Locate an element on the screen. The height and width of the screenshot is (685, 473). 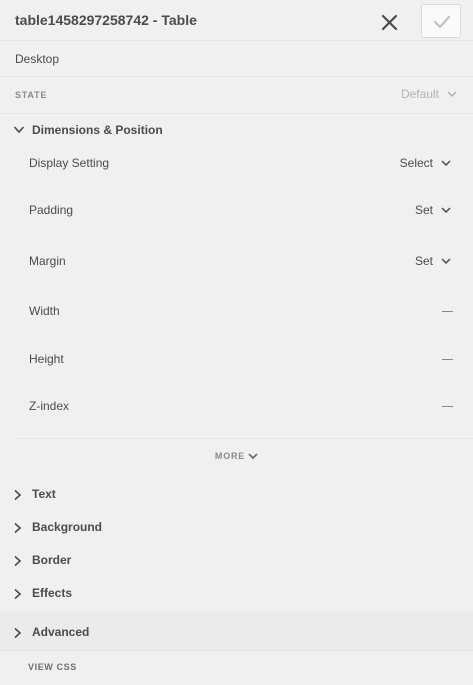
section-advanced: Advanced is located at coordinates (236, 632).